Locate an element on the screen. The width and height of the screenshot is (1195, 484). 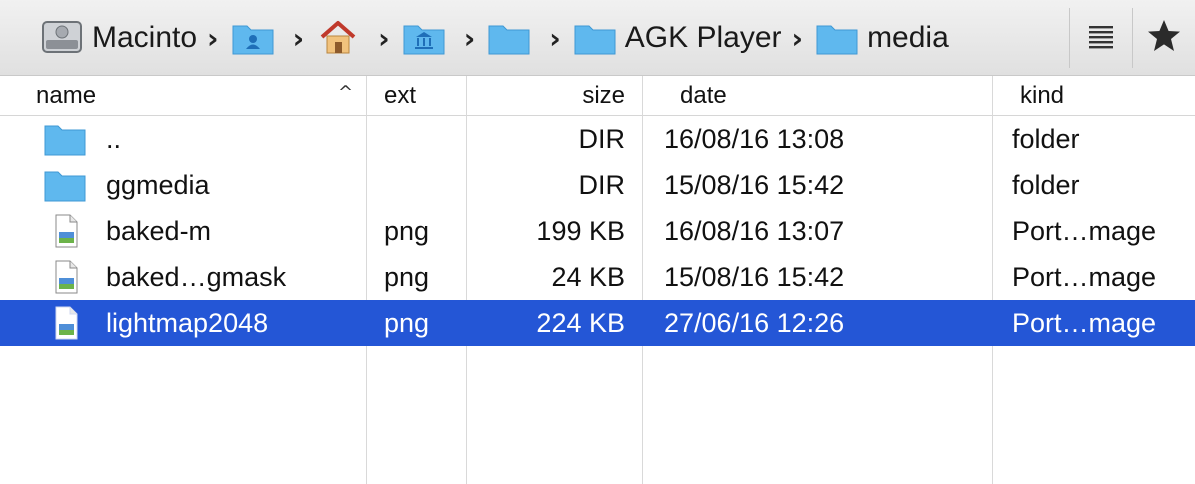
file-name: baked…gmask is located at coordinates (196, 277).